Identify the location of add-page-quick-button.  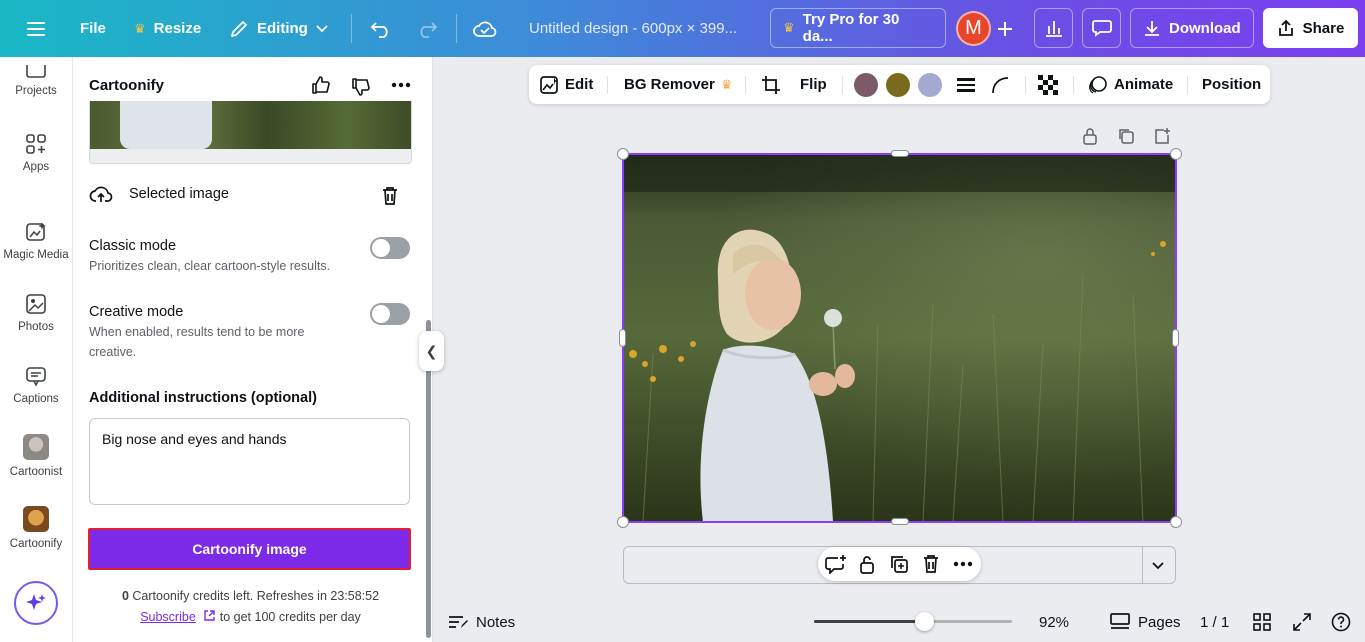
(1162, 136).